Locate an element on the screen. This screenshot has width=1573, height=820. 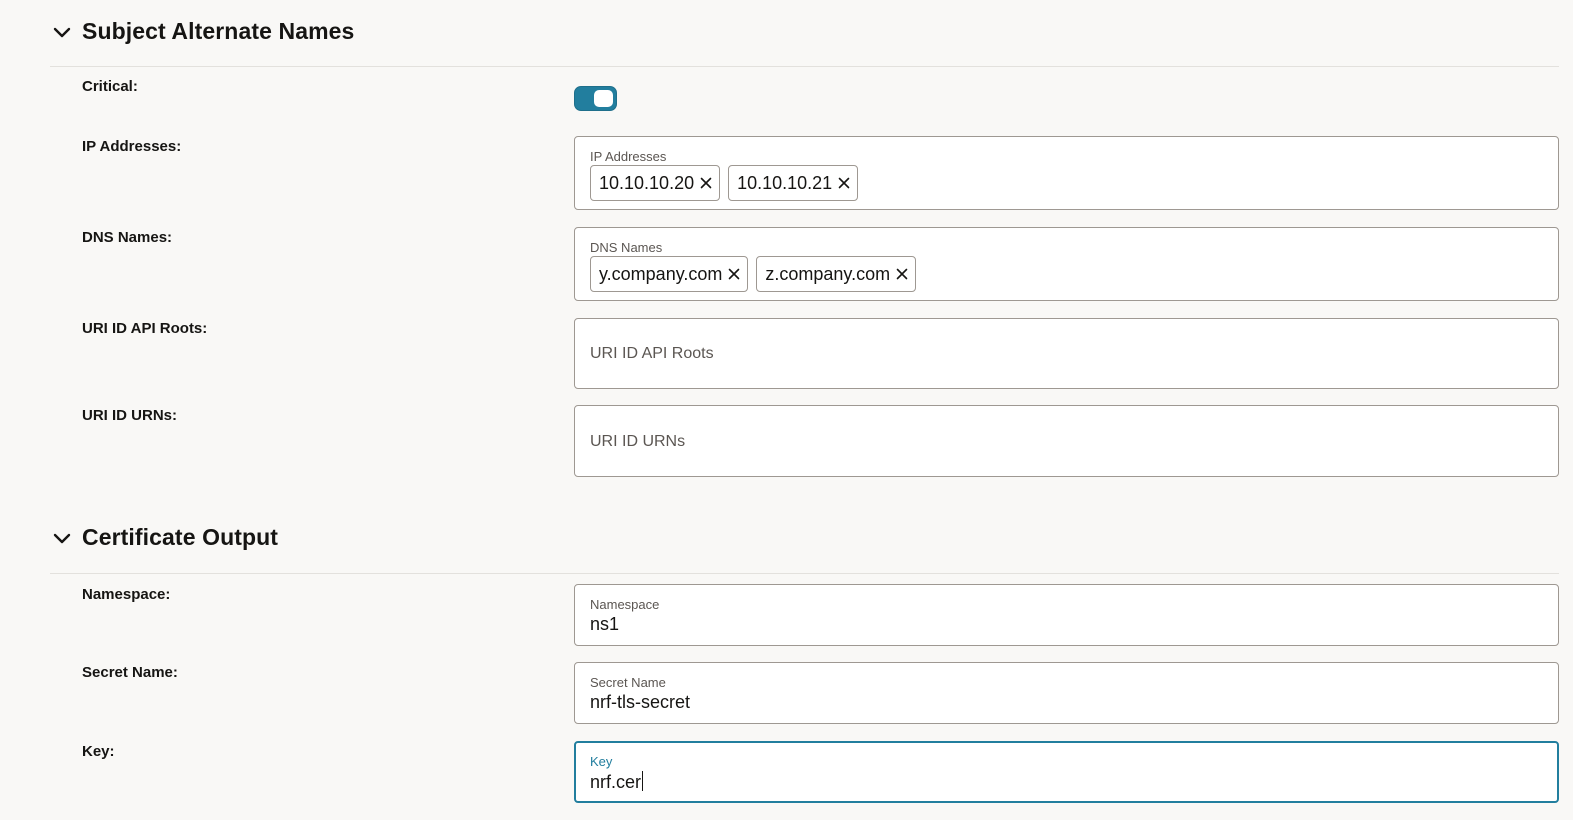
ip-chip: 10.10.10.20 is located at coordinates (655, 183).